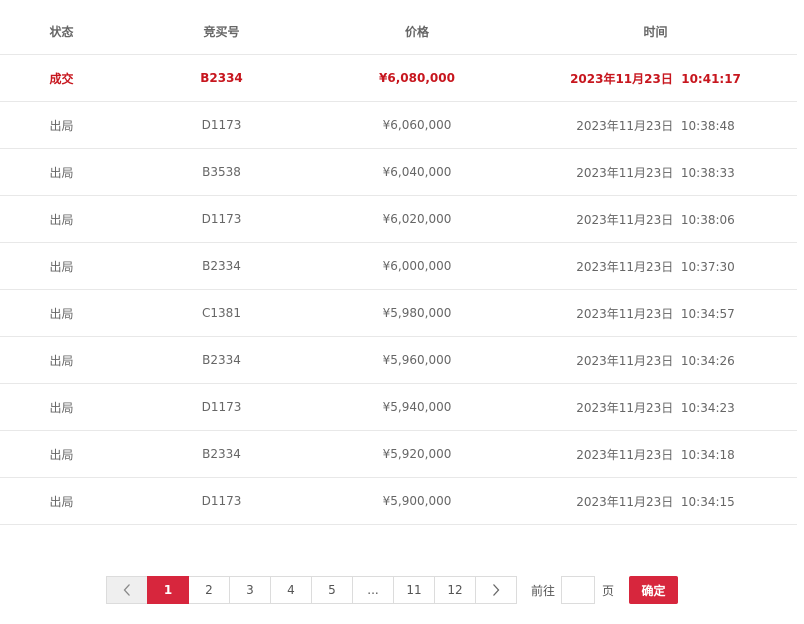 The image size is (804, 624). I want to click on table-row: 出局 C1381 ¥5,980,000 2023年11月23日 10:34:57, so click(398, 313).